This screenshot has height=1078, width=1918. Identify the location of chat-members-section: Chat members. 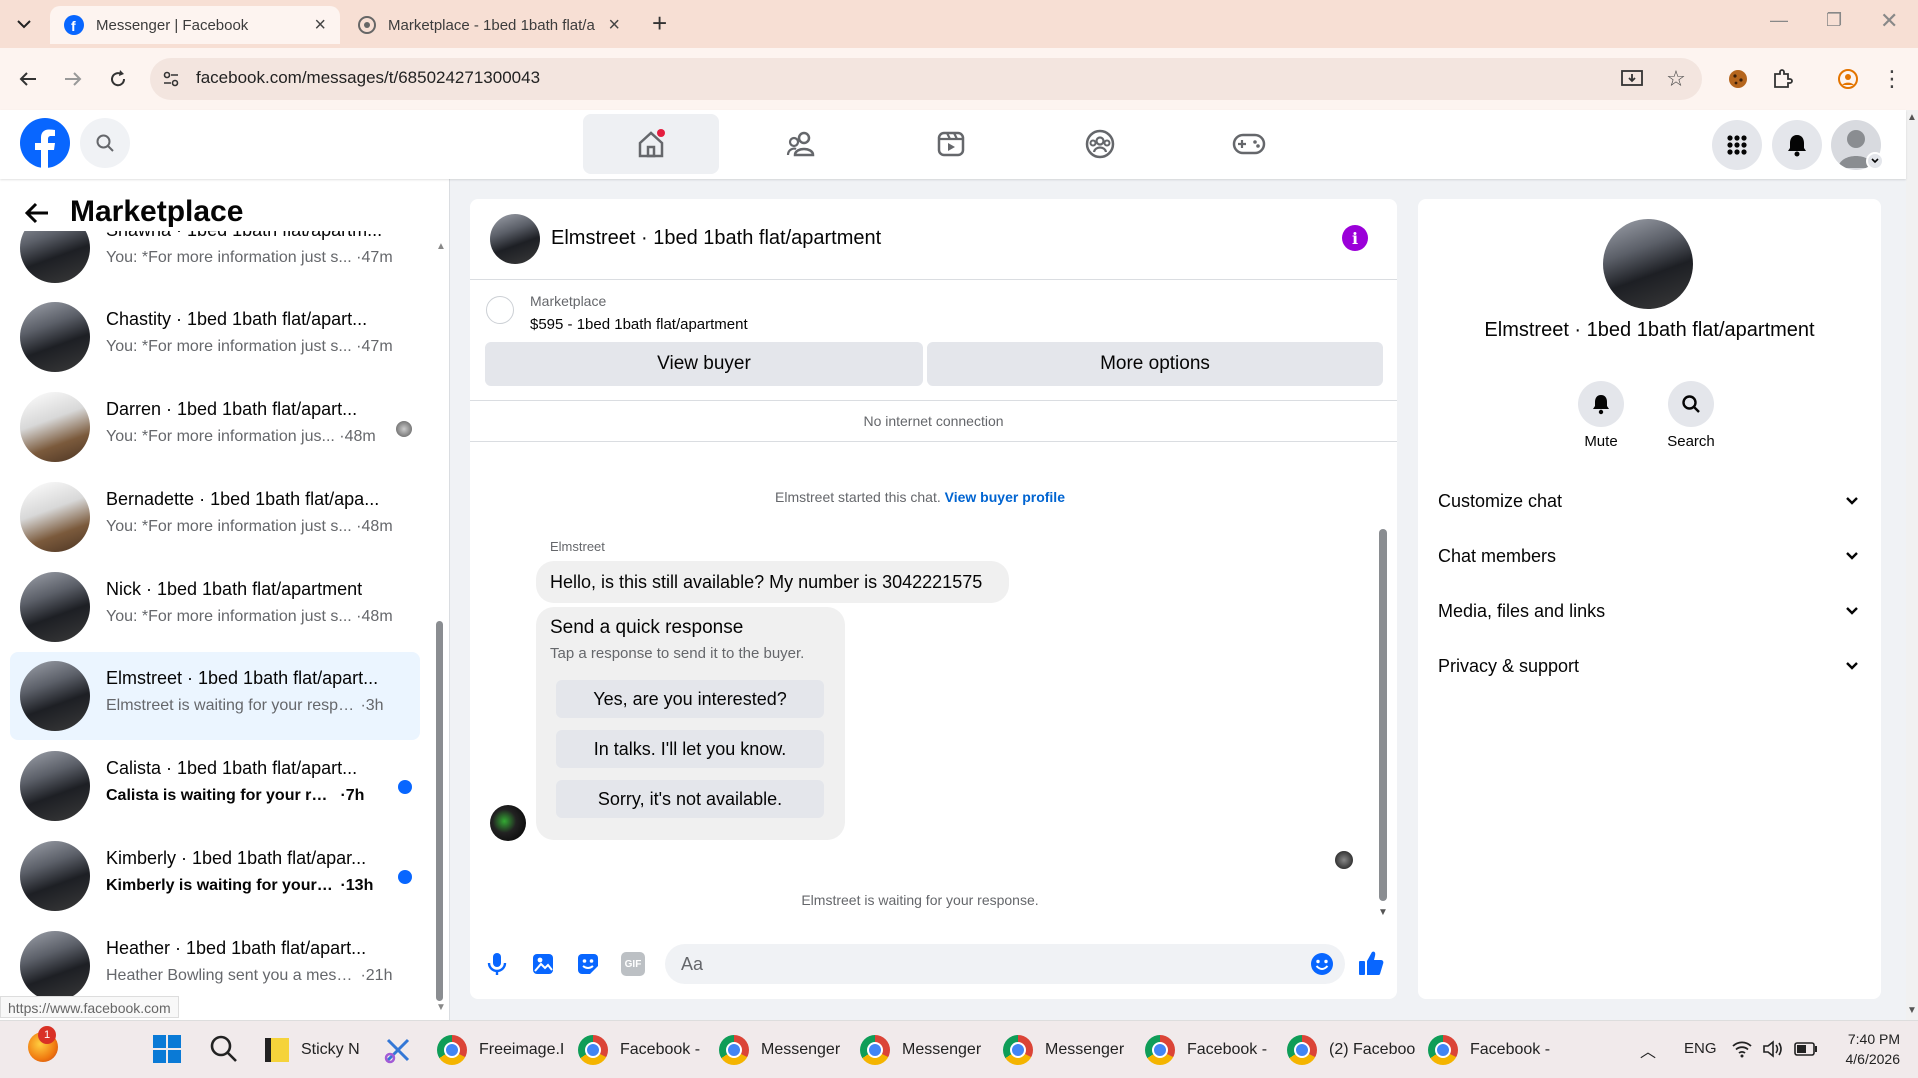
(1648, 556).